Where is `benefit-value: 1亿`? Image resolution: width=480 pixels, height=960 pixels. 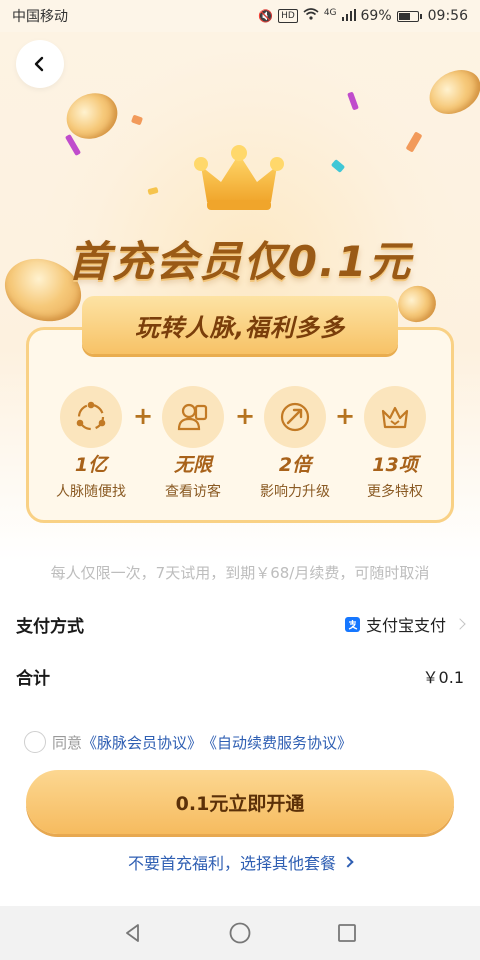 benefit-value: 1亿 is located at coordinates (91, 465).